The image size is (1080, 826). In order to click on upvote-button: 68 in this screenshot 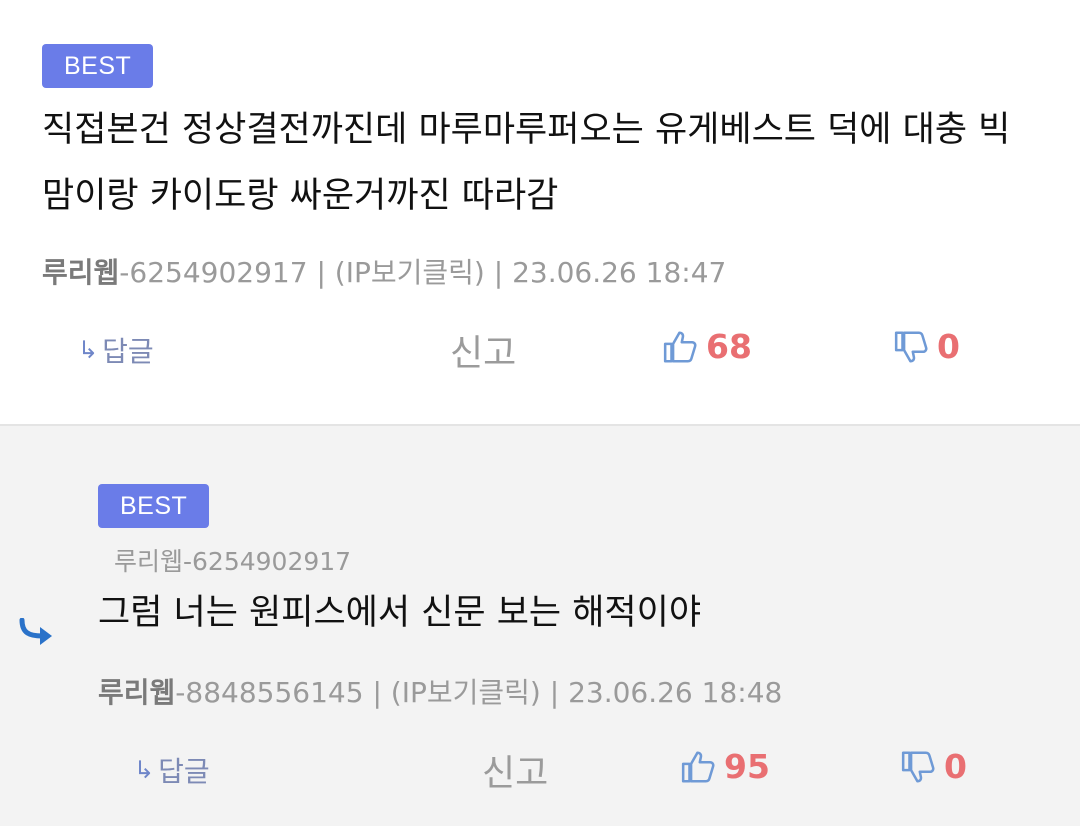, I will do `click(707, 346)`.